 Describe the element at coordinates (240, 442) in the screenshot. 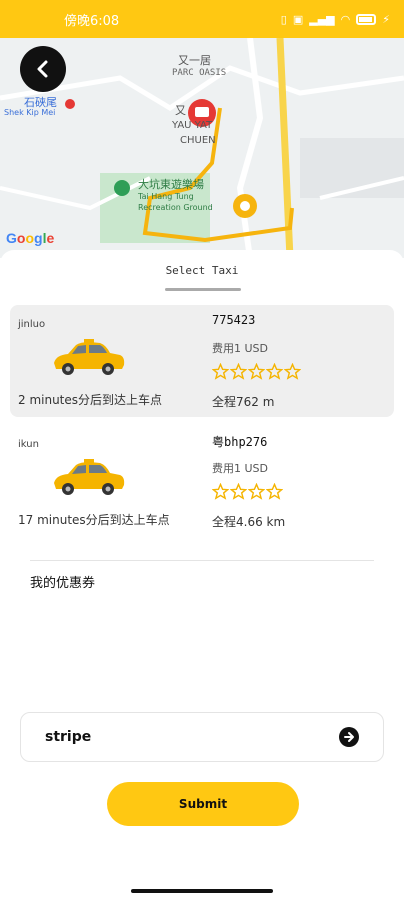

I see `plate-number: 粤bhp276` at that location.